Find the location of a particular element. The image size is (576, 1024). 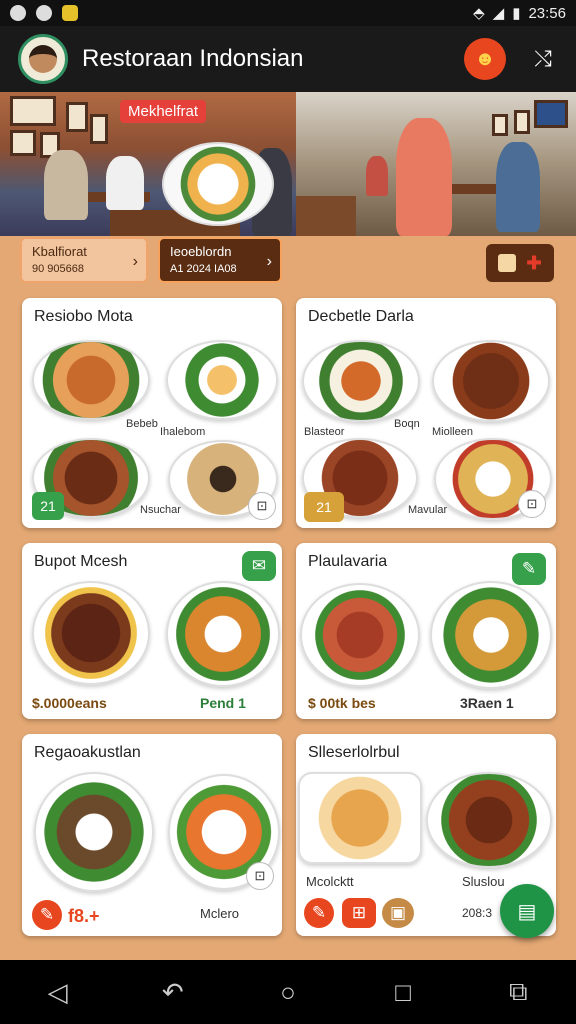

card-title: Slleserlolrbul is located at coordinates (354, 752).